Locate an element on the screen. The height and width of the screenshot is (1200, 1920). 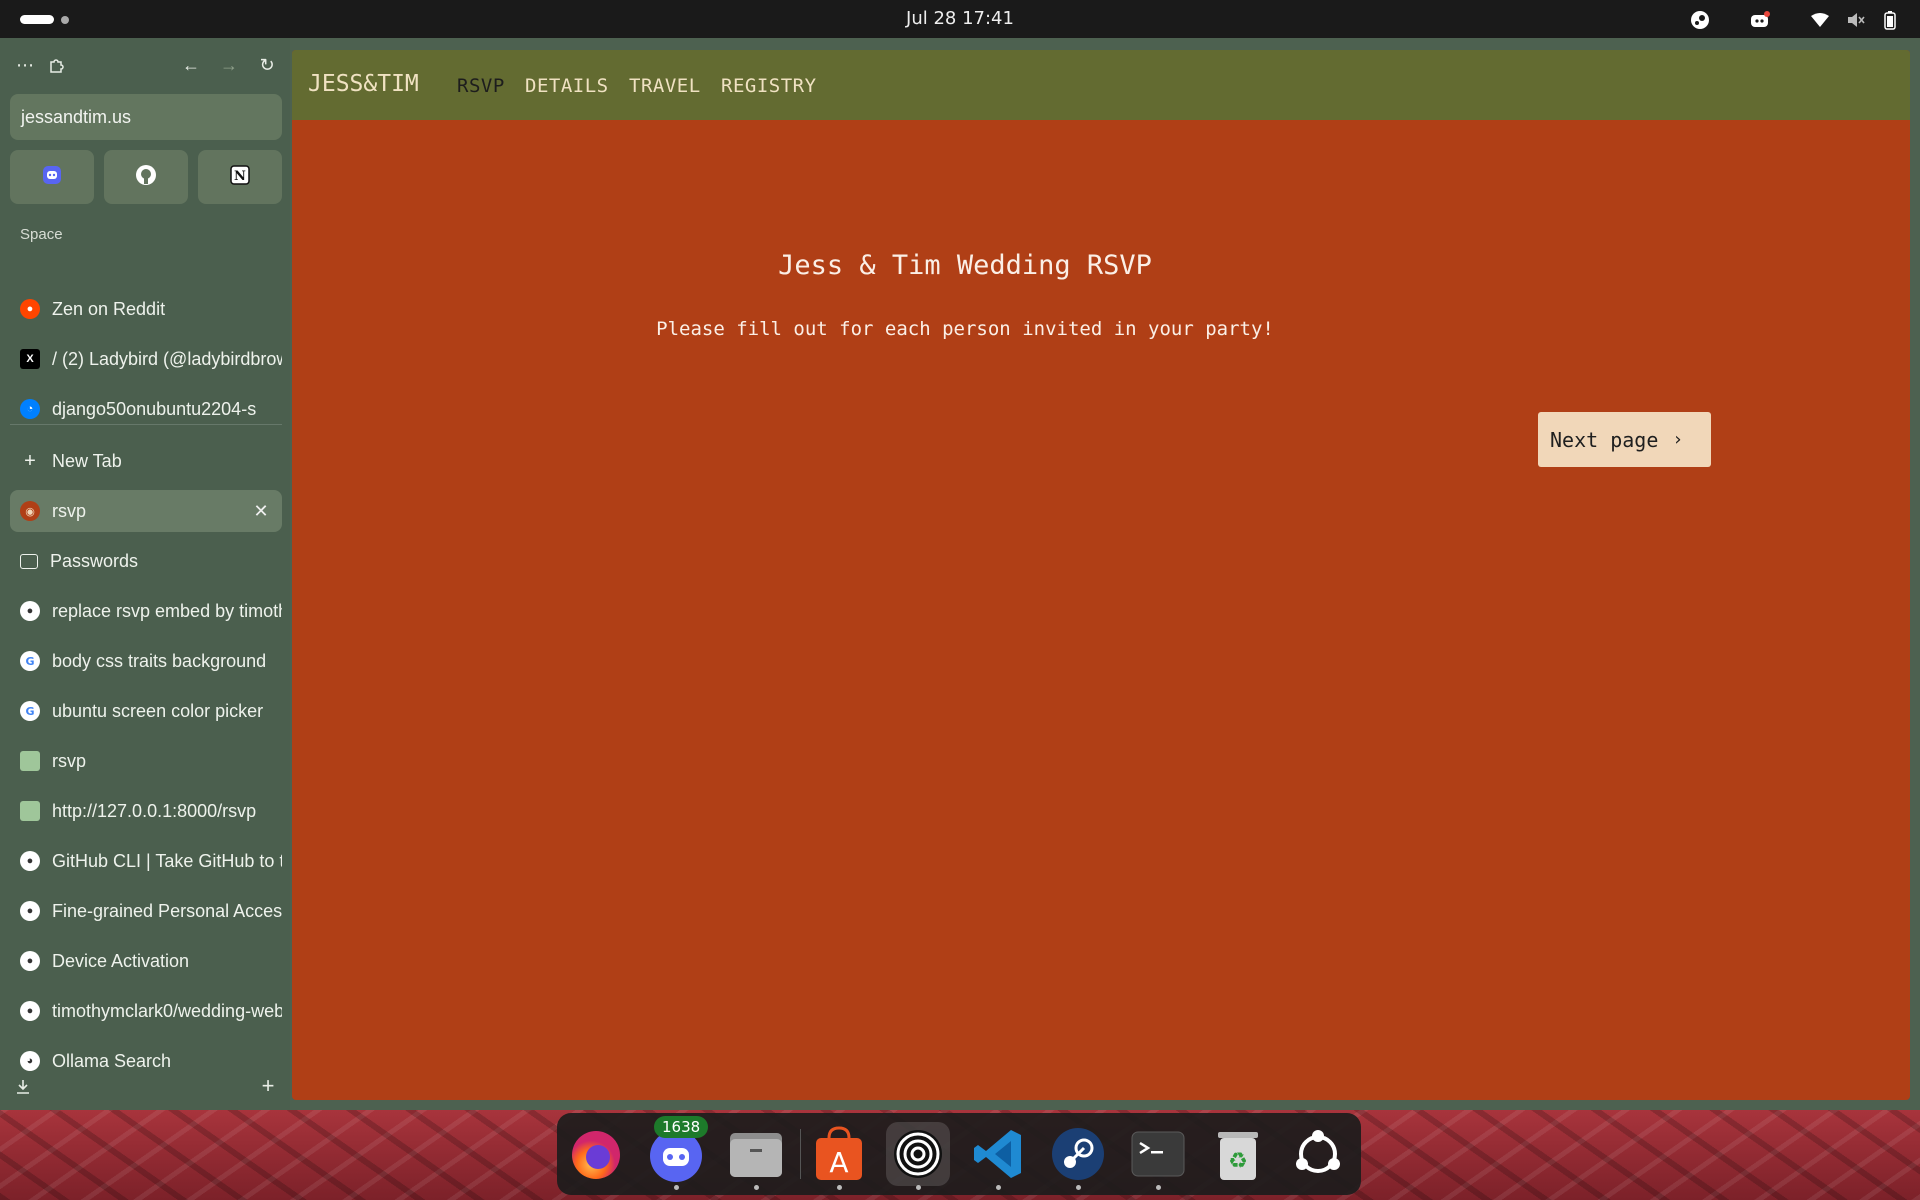
page-title: Jess & Tim Wedding RSVP is located at coordinates (965, 265).